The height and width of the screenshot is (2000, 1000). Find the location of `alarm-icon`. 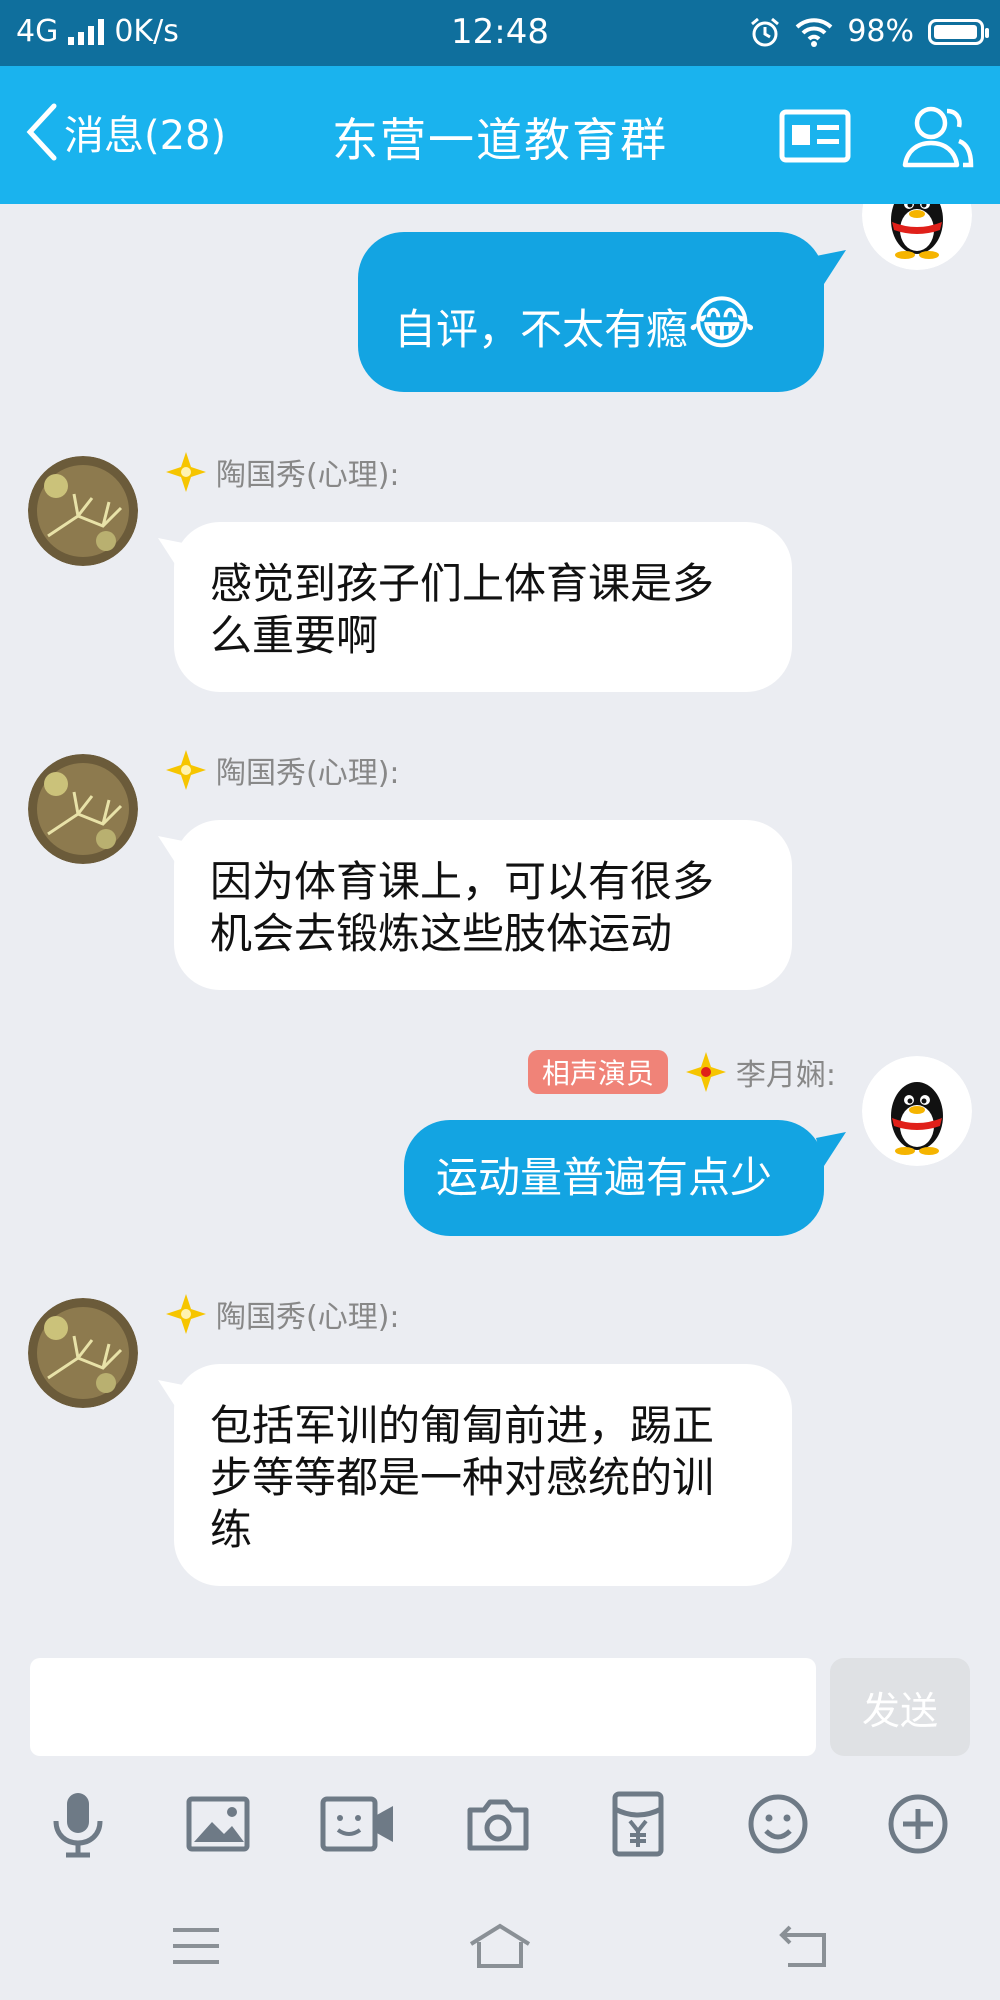

alarm-icon is located at coordinates (765, 31).